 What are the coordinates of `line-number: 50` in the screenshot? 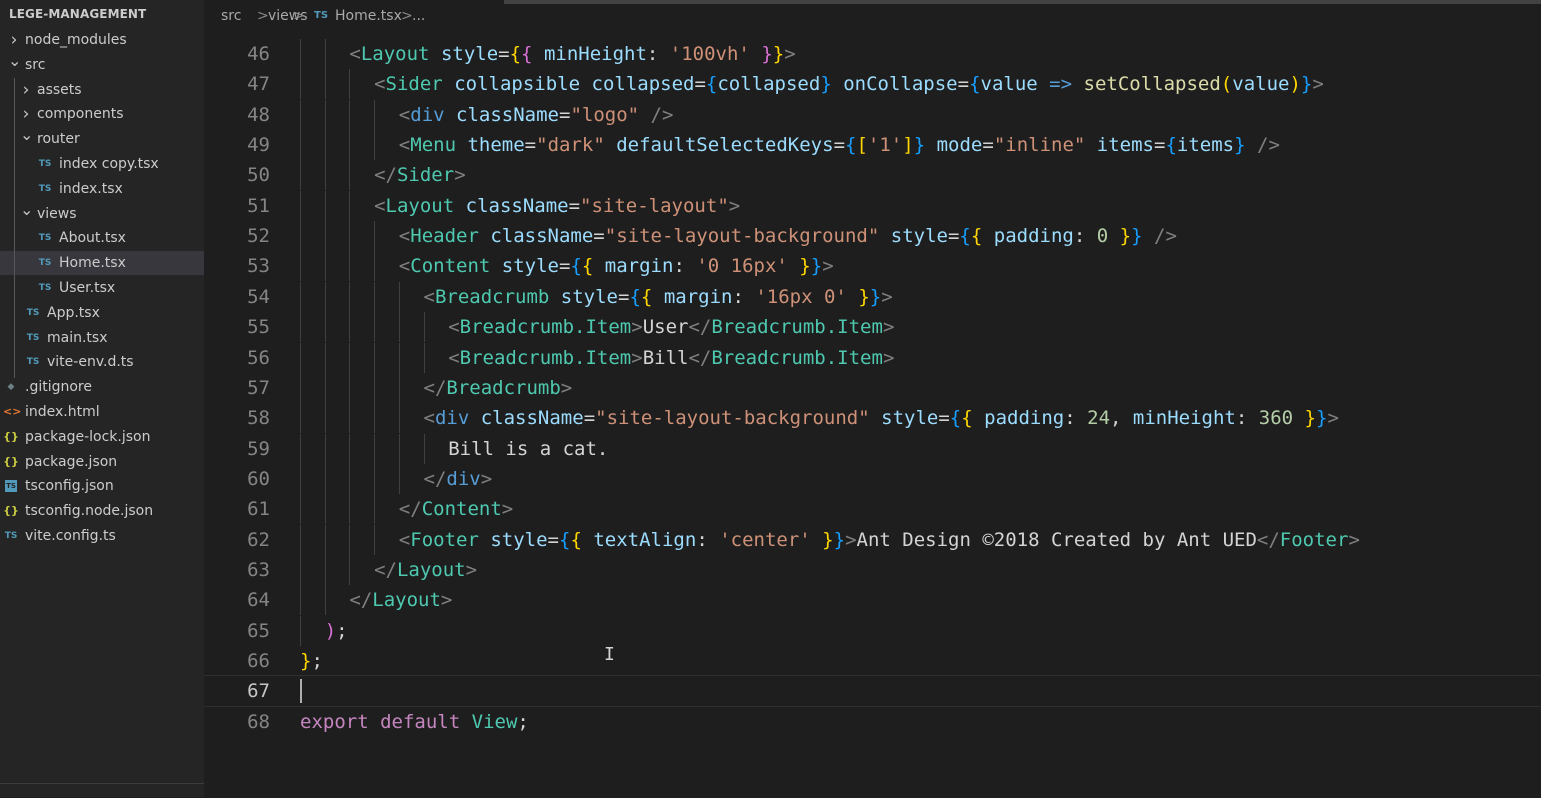 It's located at (258, 175).